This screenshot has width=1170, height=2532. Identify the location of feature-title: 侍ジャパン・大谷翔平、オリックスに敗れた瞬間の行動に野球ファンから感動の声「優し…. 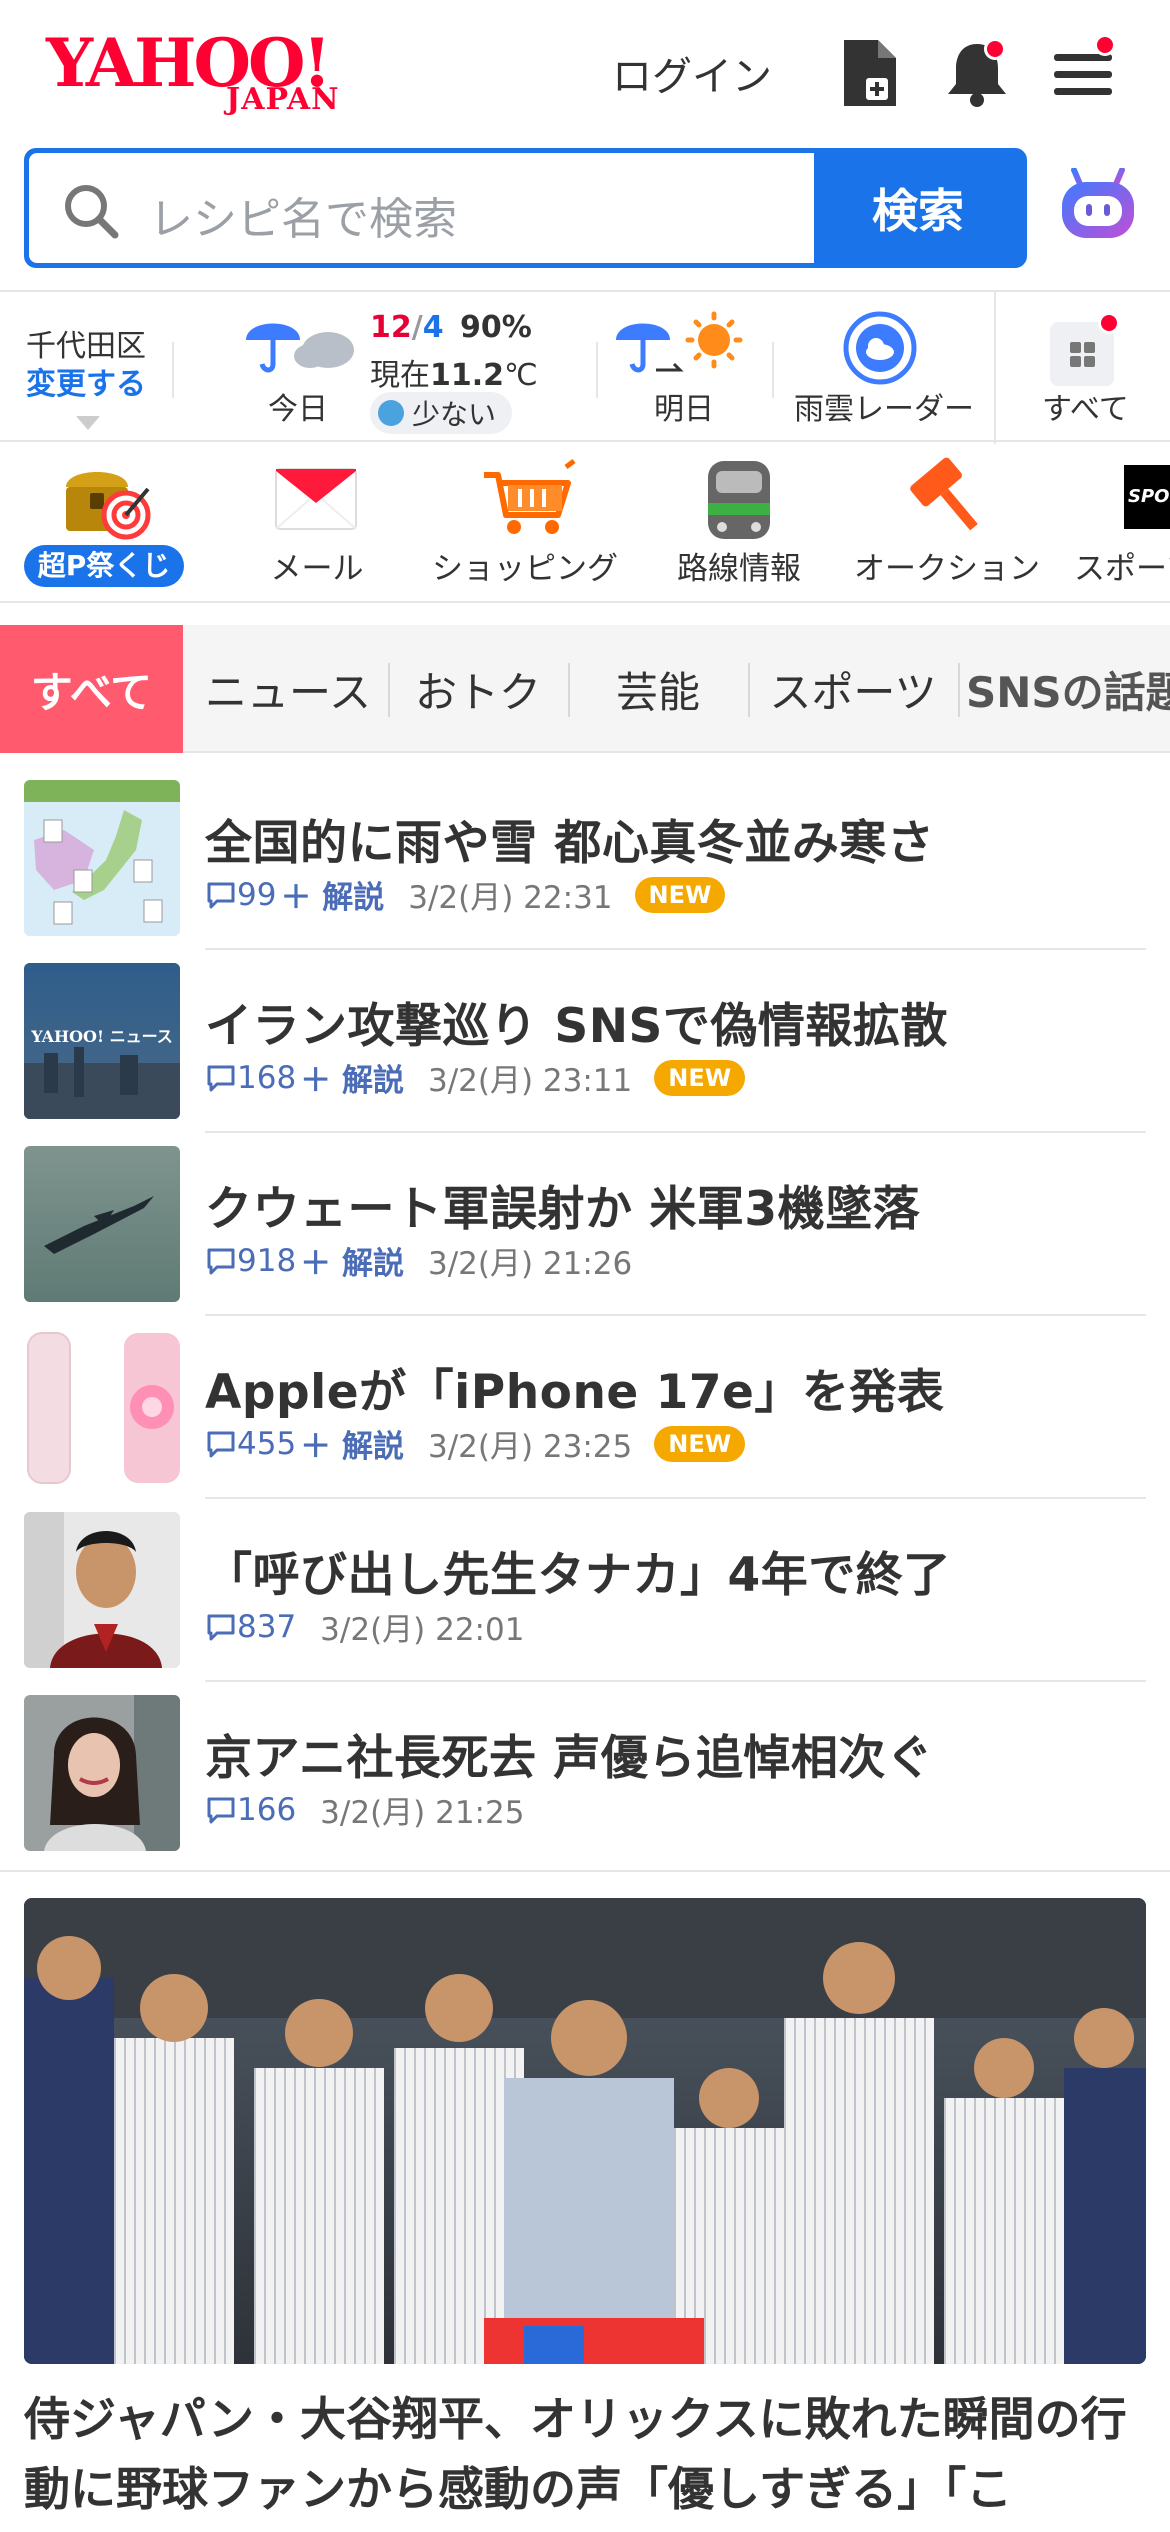
(585, 2454).